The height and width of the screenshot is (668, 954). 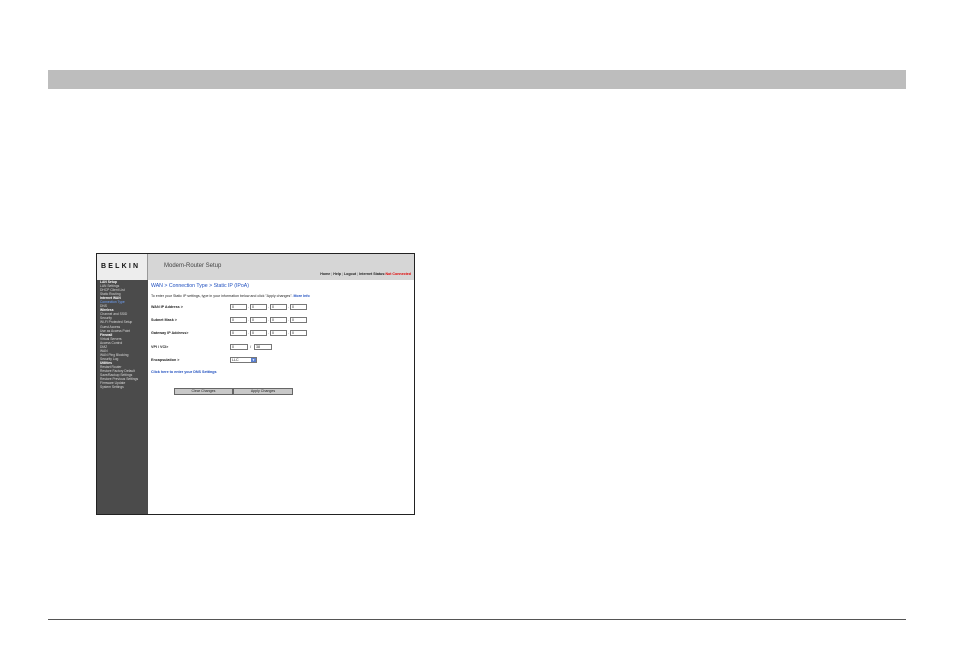 I want to click on subnet-octet-4: 0, so click(x=298, y=320).